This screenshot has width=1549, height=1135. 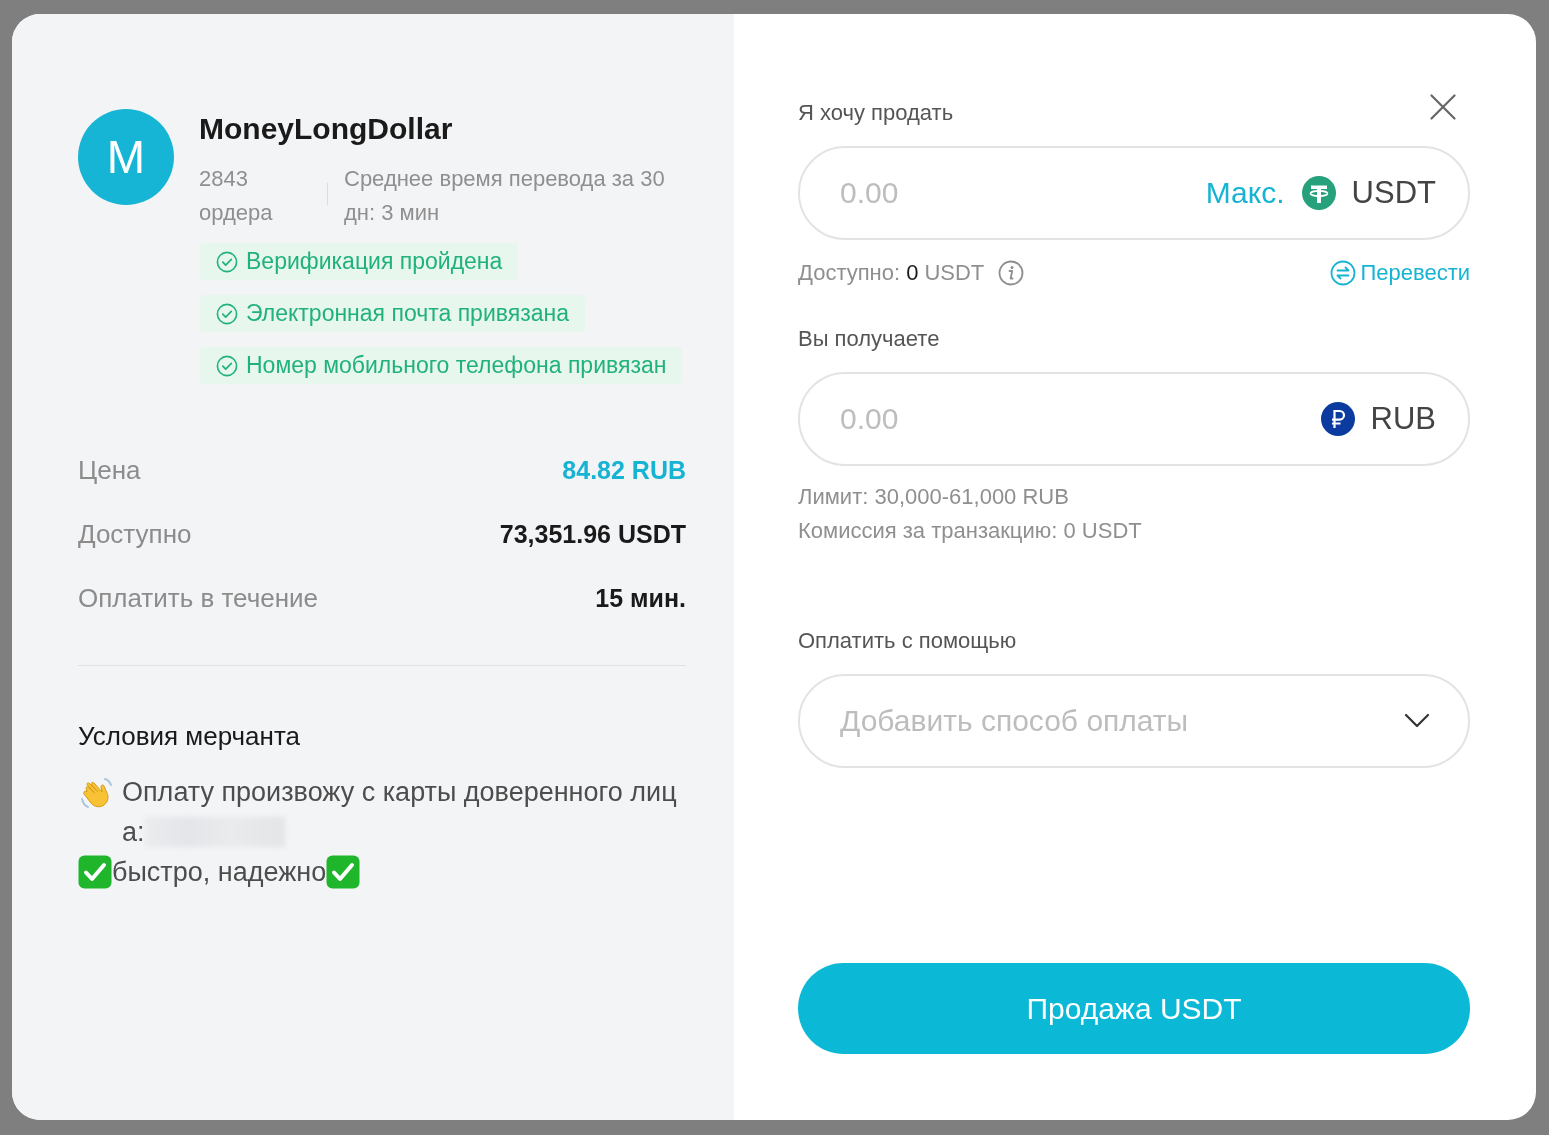 What do you see at coordinates (1403, 419) in the screenshot?
I see `currency-label: RUB` at bounding box center [1403, 419].